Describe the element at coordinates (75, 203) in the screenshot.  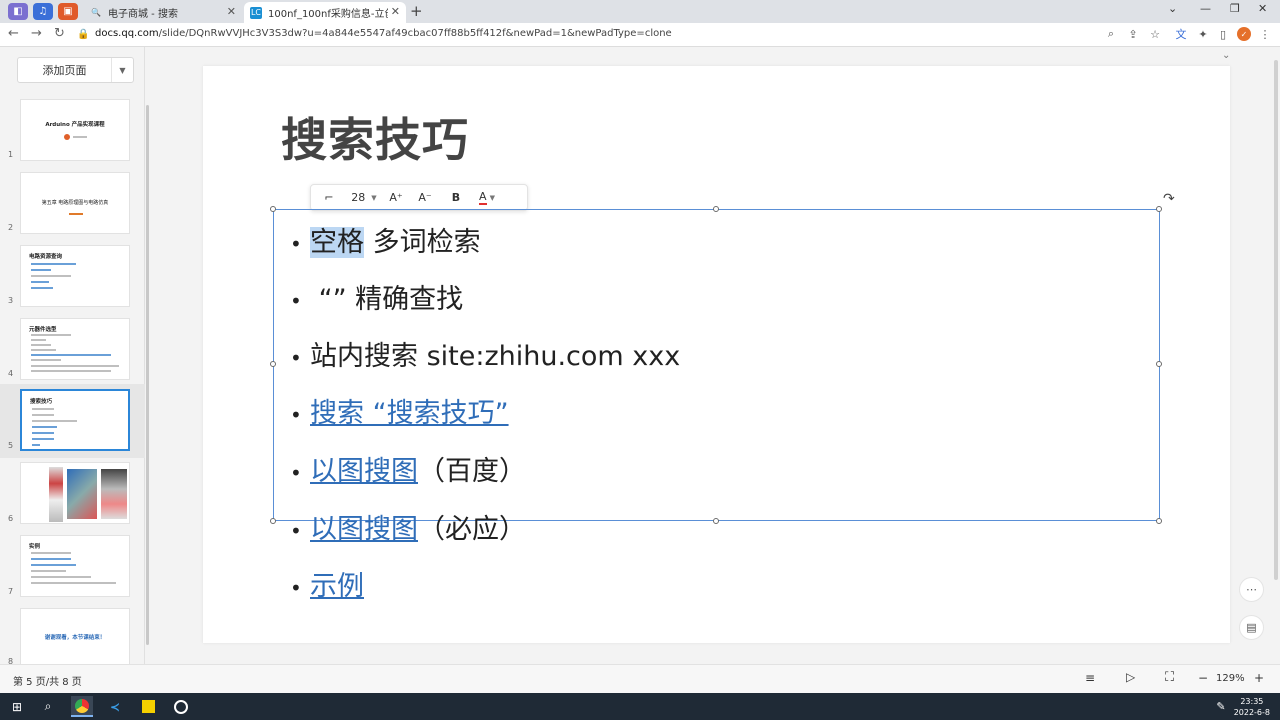
I see `slide-thumbnail-2: 第五章 电路原理图与电路仿真` at that location.